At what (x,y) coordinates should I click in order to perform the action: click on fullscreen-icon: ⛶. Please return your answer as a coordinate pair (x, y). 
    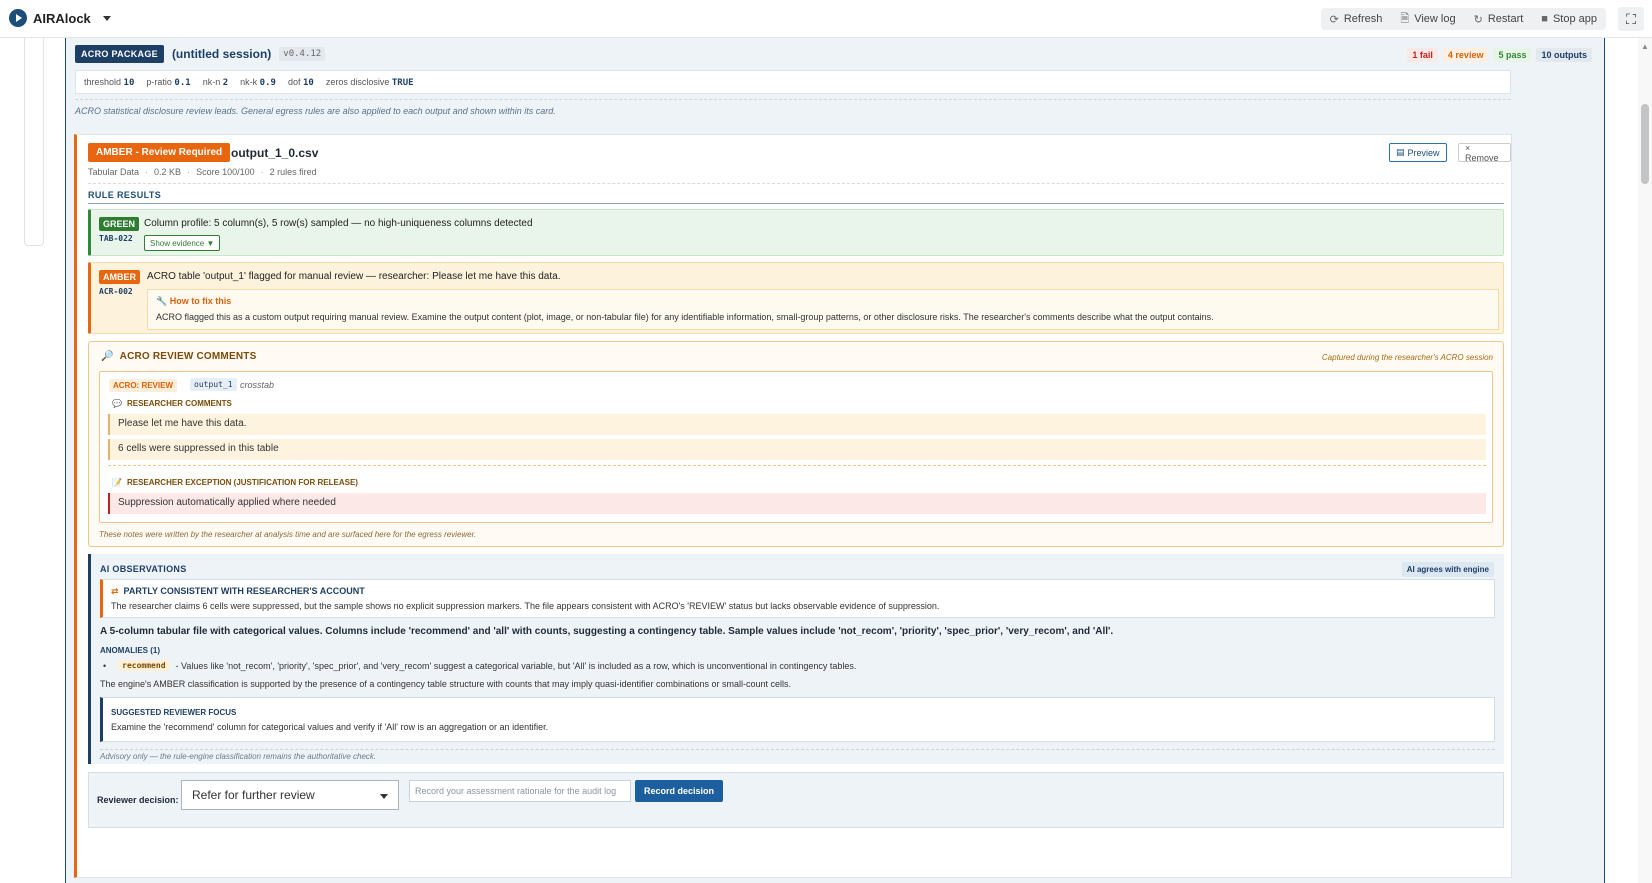
    Looking at the image, I should click on (1631, 18).